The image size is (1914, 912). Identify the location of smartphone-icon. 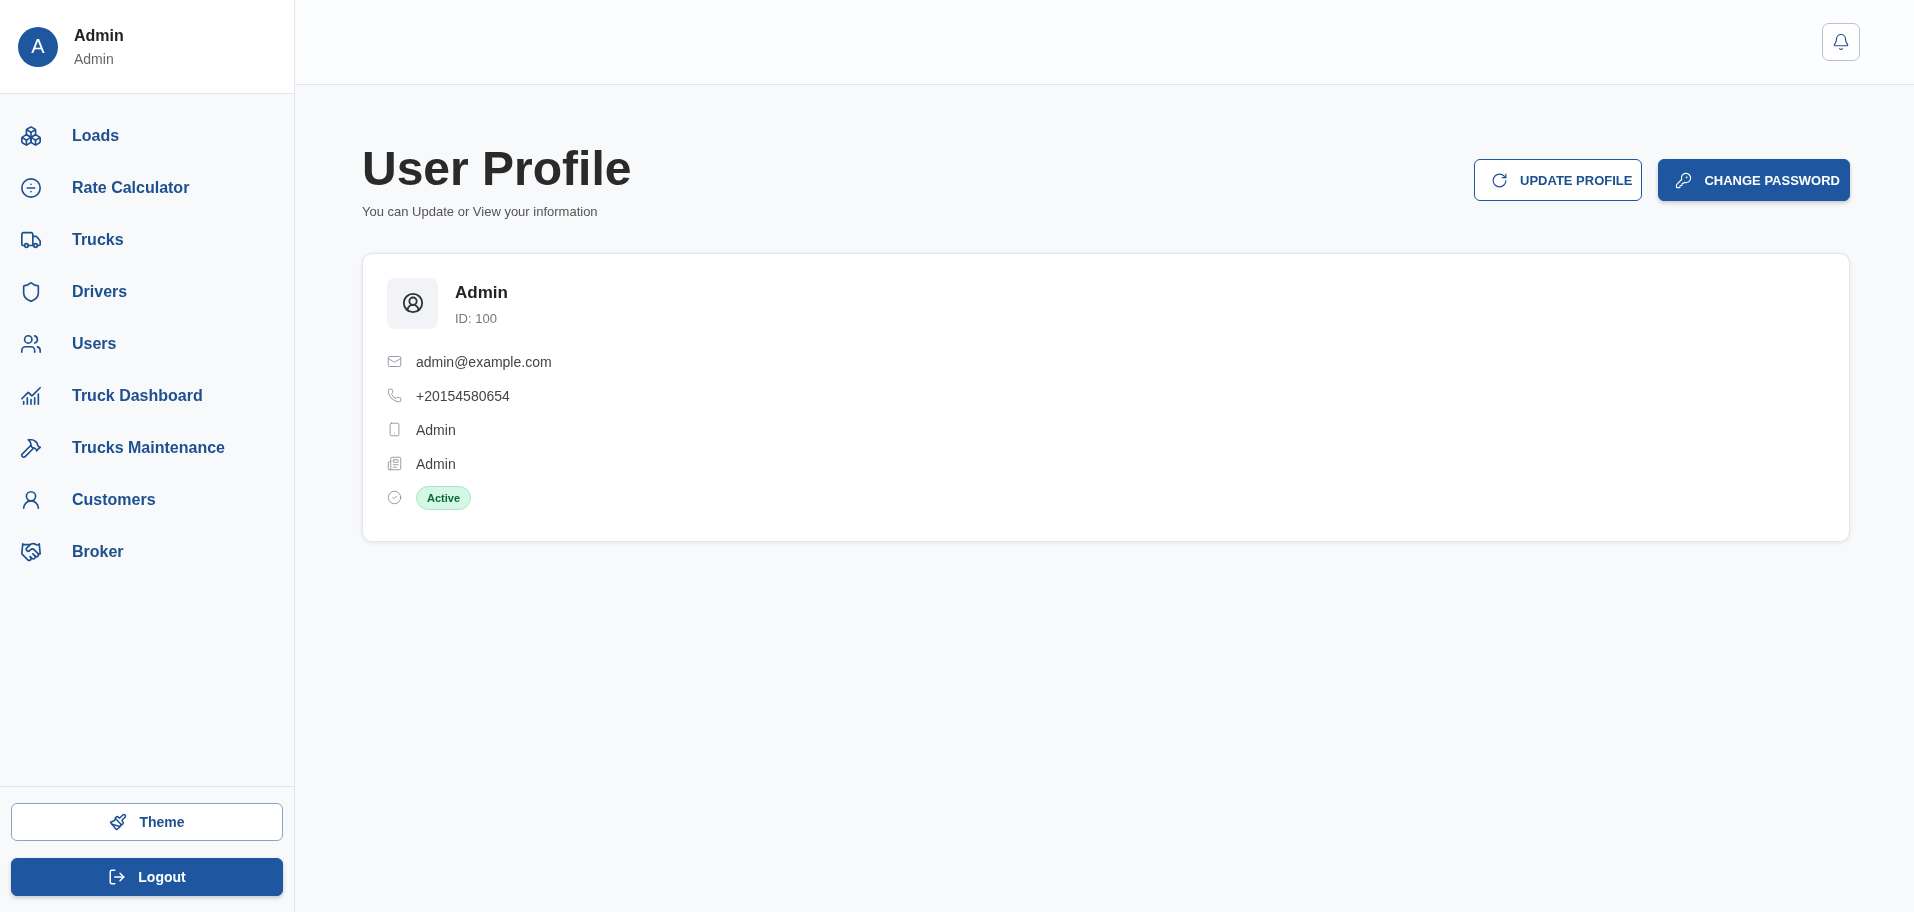
(394, 430).